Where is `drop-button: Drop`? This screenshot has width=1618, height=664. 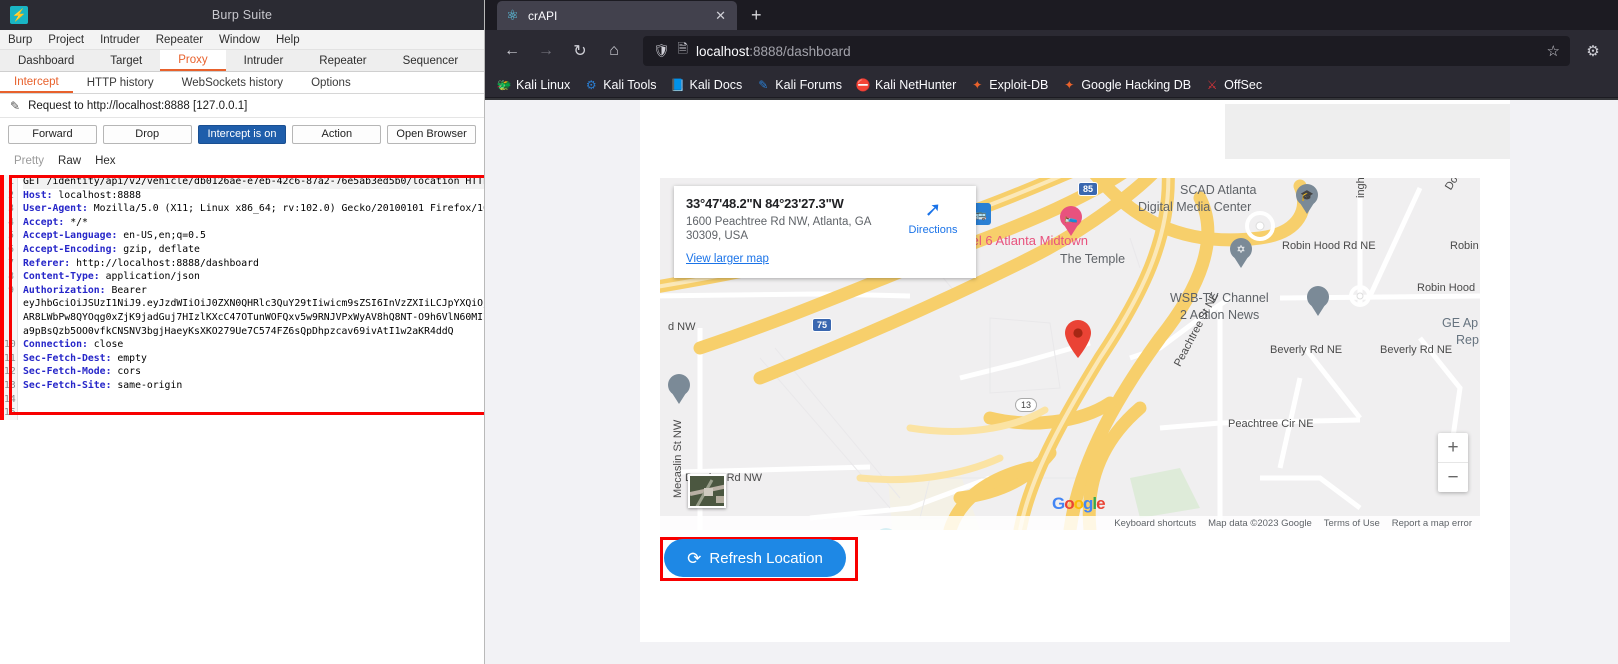 drop-button: Drop is located at coordinates (147, 134).